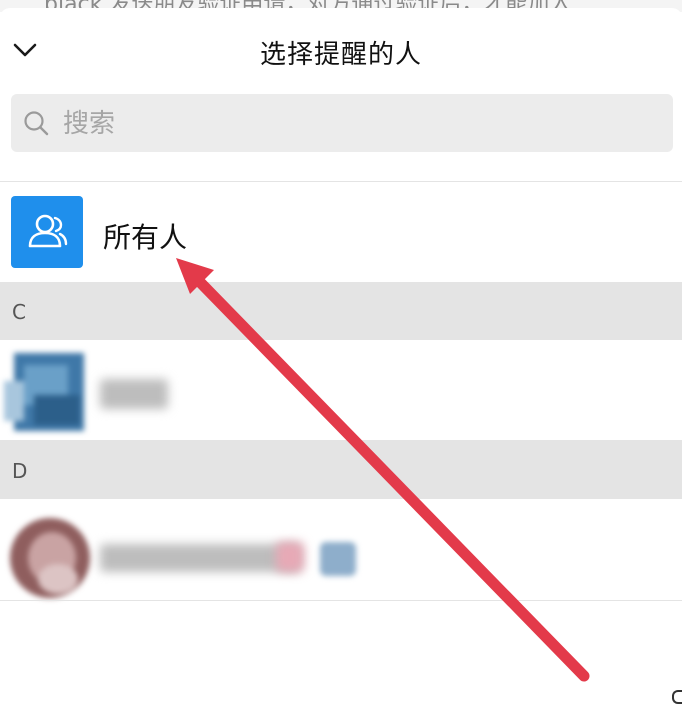  Describe the element at coordinates (19, 312) in the screenshot. I see `section-letter: C` at that location.